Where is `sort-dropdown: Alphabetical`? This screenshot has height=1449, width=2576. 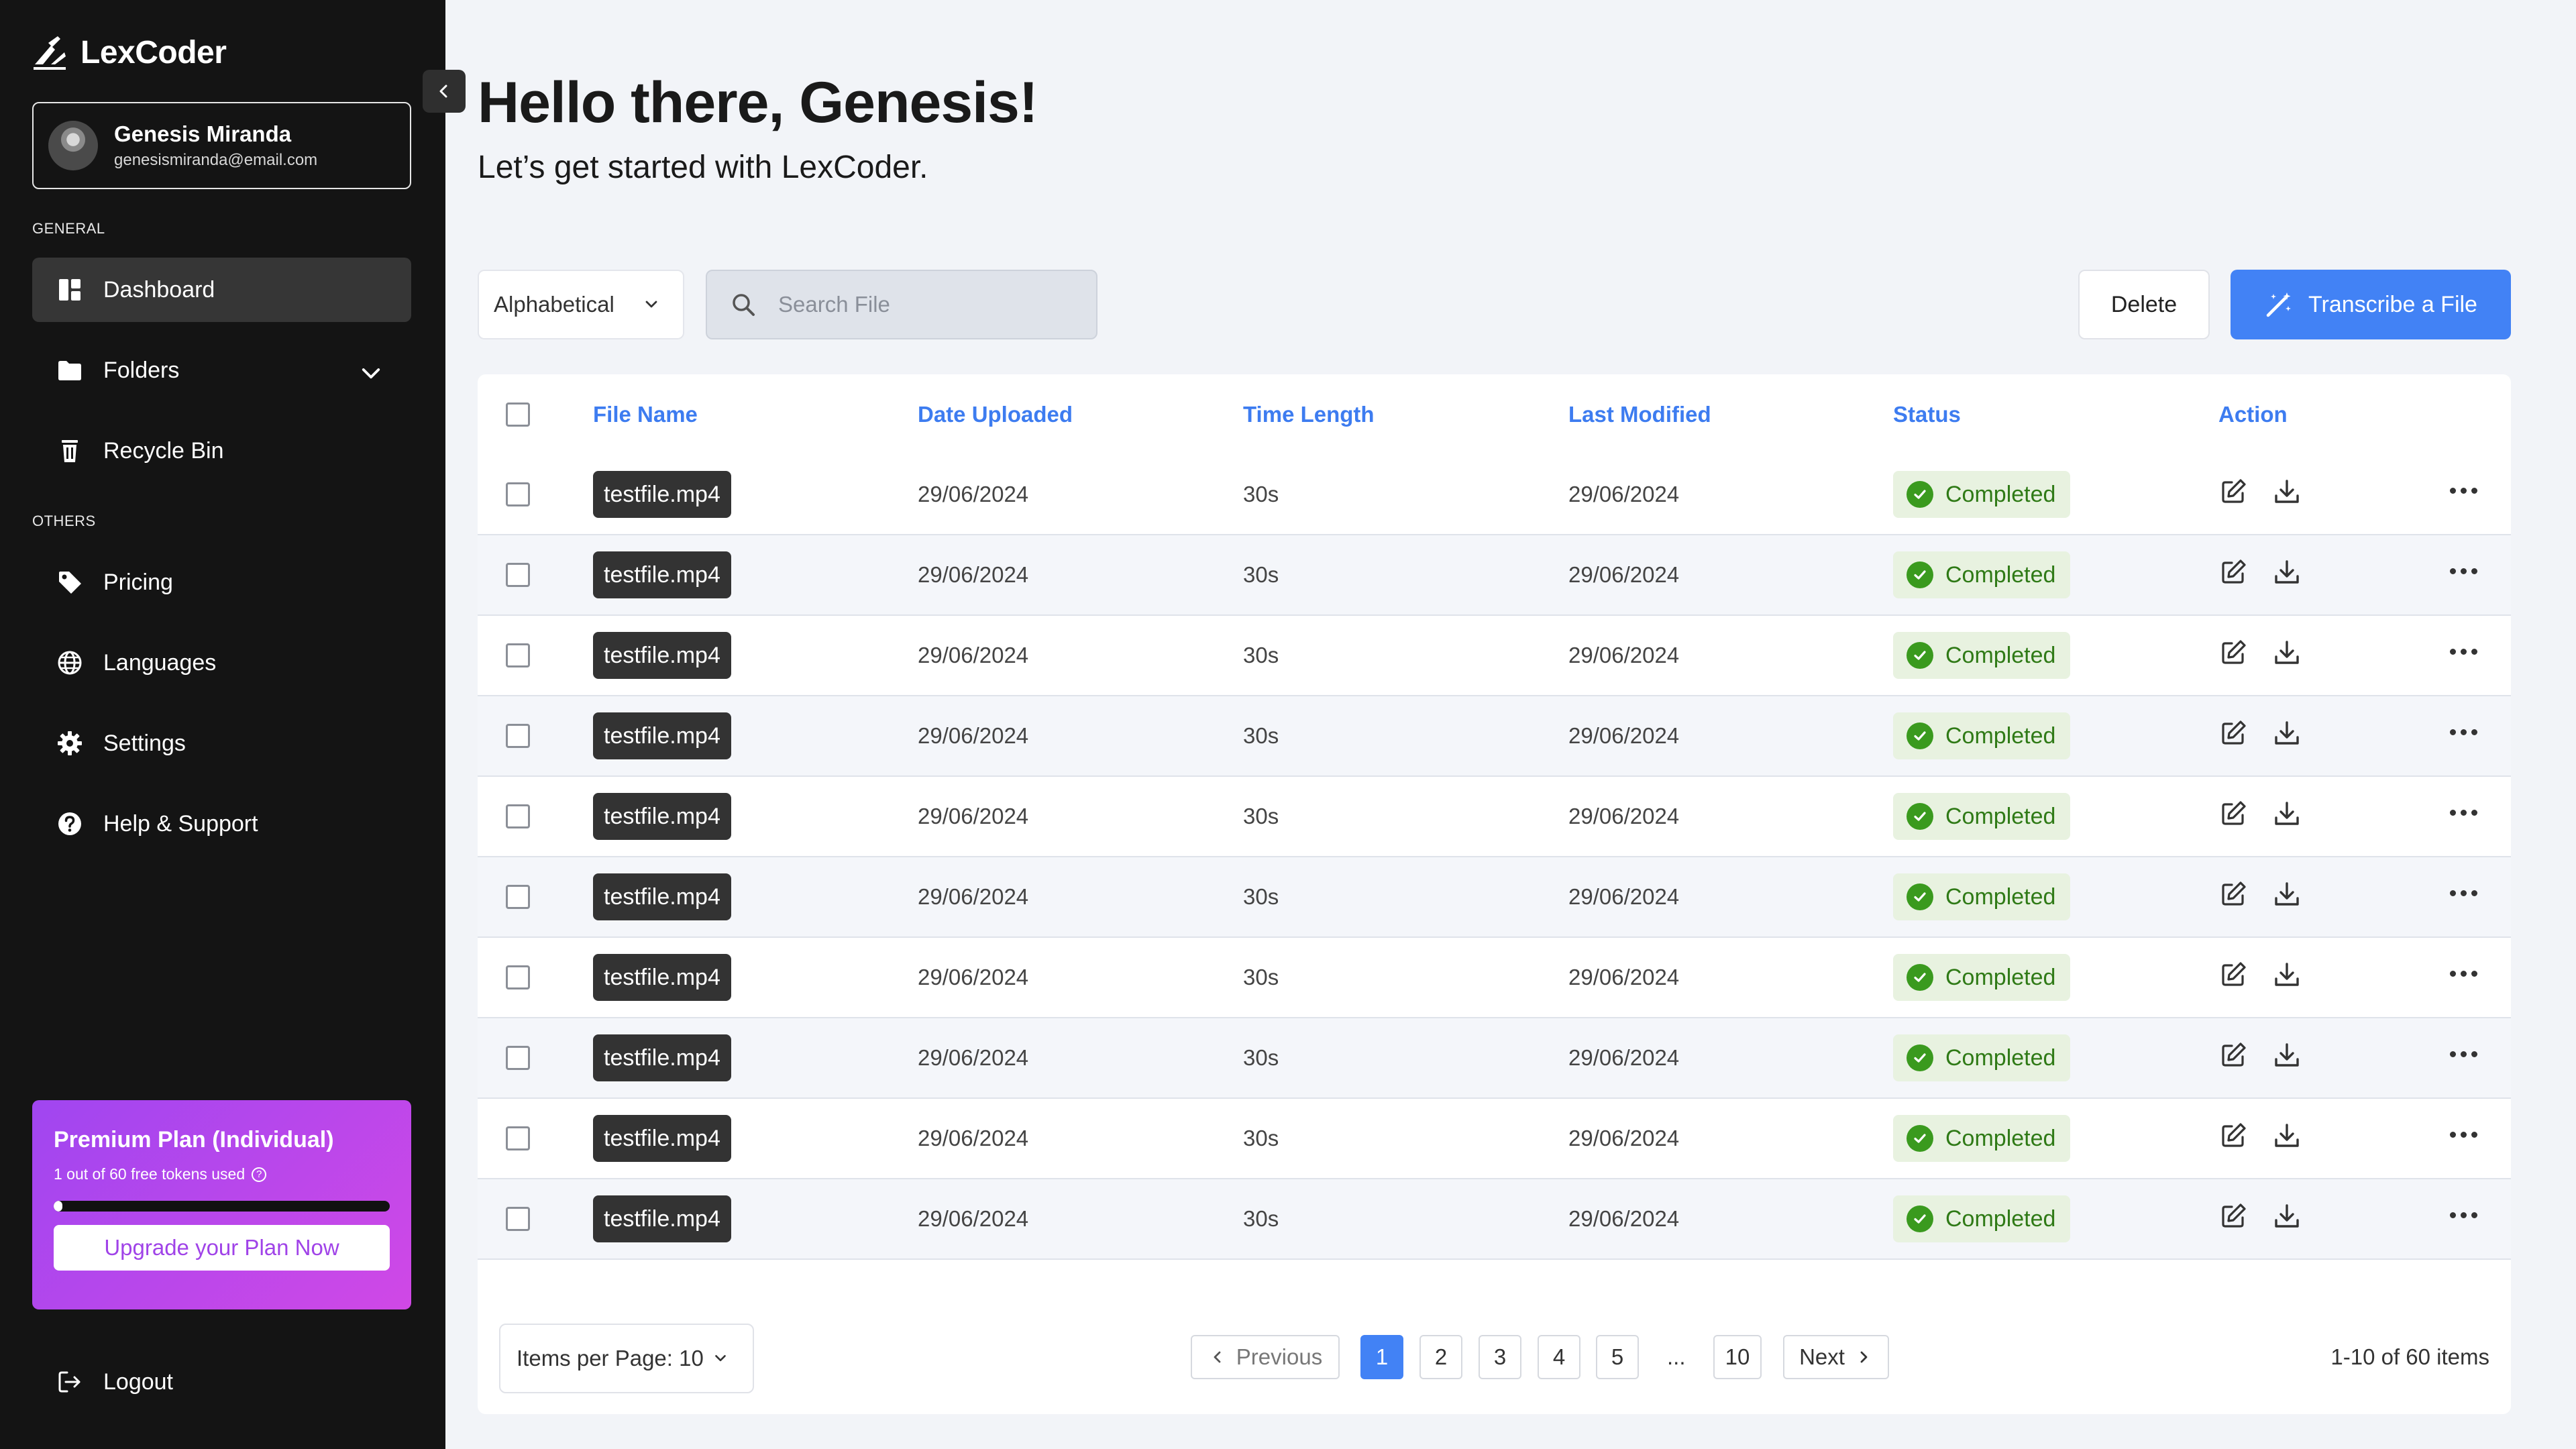
sort-dropdown: Alphabetical is located at coordinates (581, 304).